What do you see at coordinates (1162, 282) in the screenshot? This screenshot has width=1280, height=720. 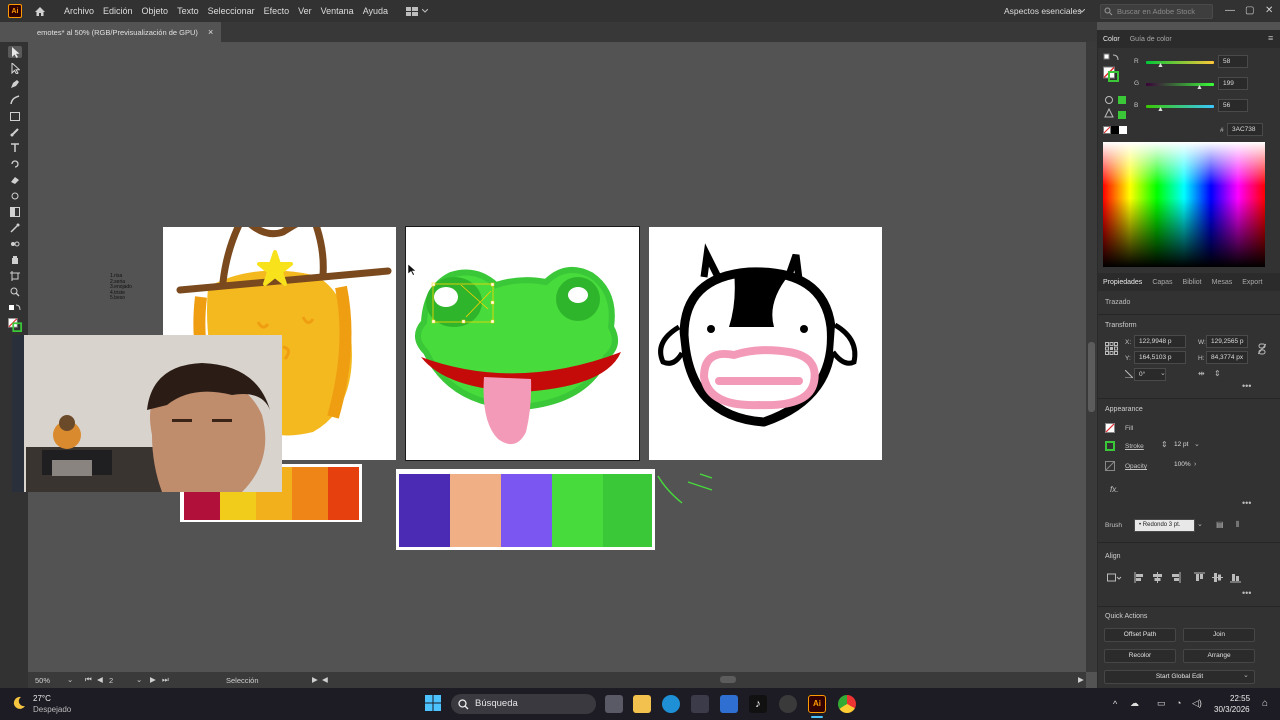 I see `tab-layers: Capas` at bounding box center [1162, 282].